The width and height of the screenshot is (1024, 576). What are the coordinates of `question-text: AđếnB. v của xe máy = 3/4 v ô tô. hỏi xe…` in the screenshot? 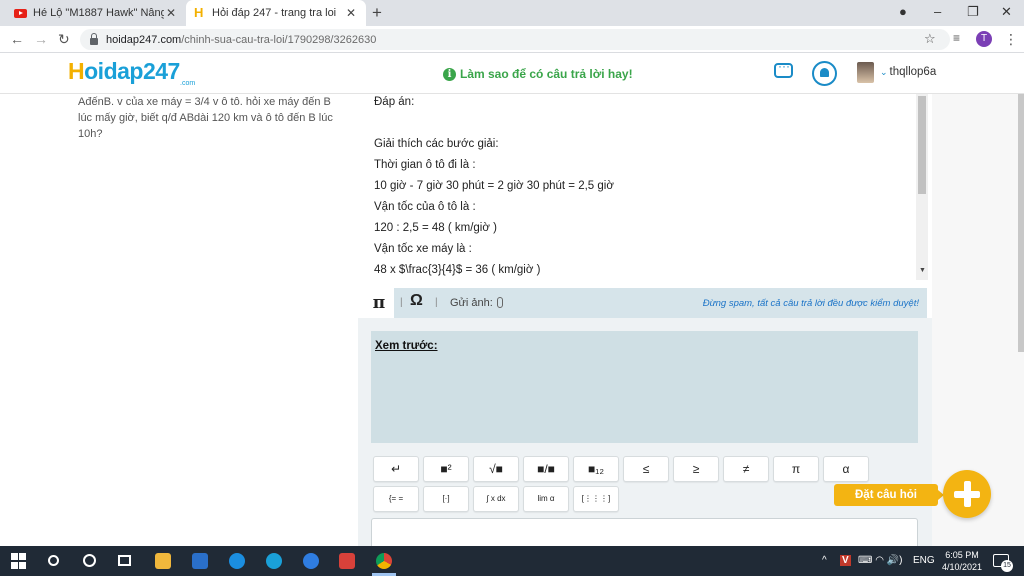 It's located at (205, 118).